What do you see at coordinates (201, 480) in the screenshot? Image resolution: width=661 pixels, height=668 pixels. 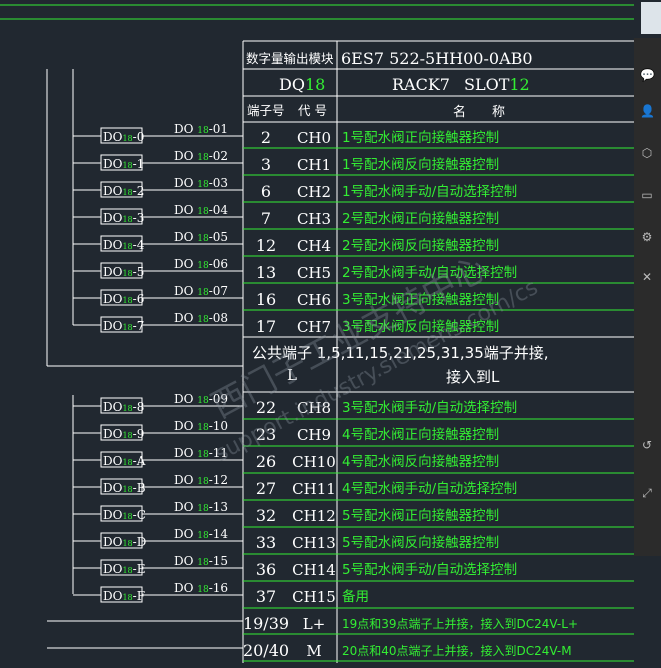 I see `signal-label: DO 18-12` at bounding box center [201, 480].